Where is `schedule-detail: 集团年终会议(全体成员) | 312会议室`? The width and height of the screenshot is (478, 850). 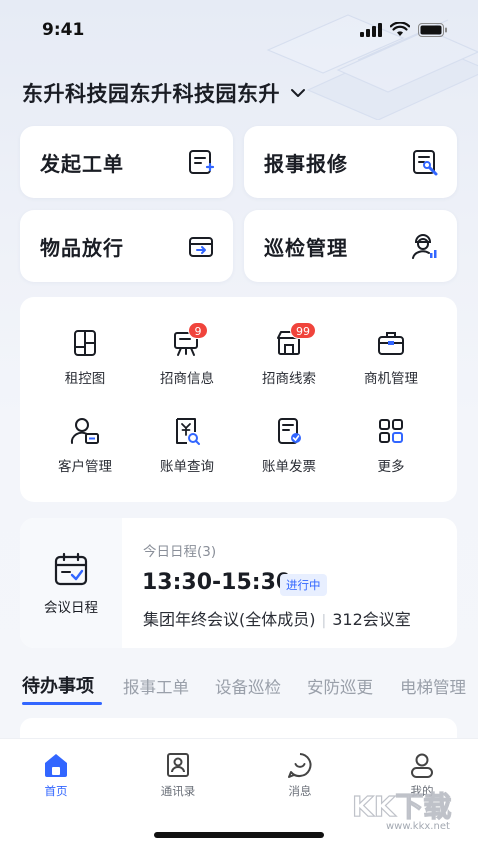
schedule-detail: 集团年终会议(全体成员) | 312会议室 is located at coordinates (277, 618).